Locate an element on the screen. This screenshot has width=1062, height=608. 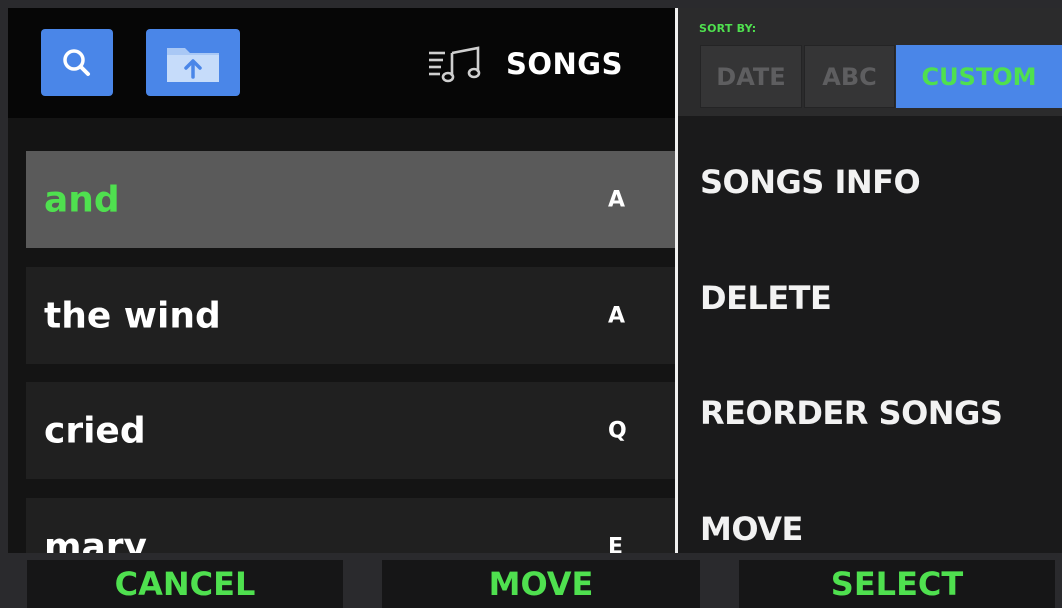
music-list-icon is located at coordinates (455, 64).